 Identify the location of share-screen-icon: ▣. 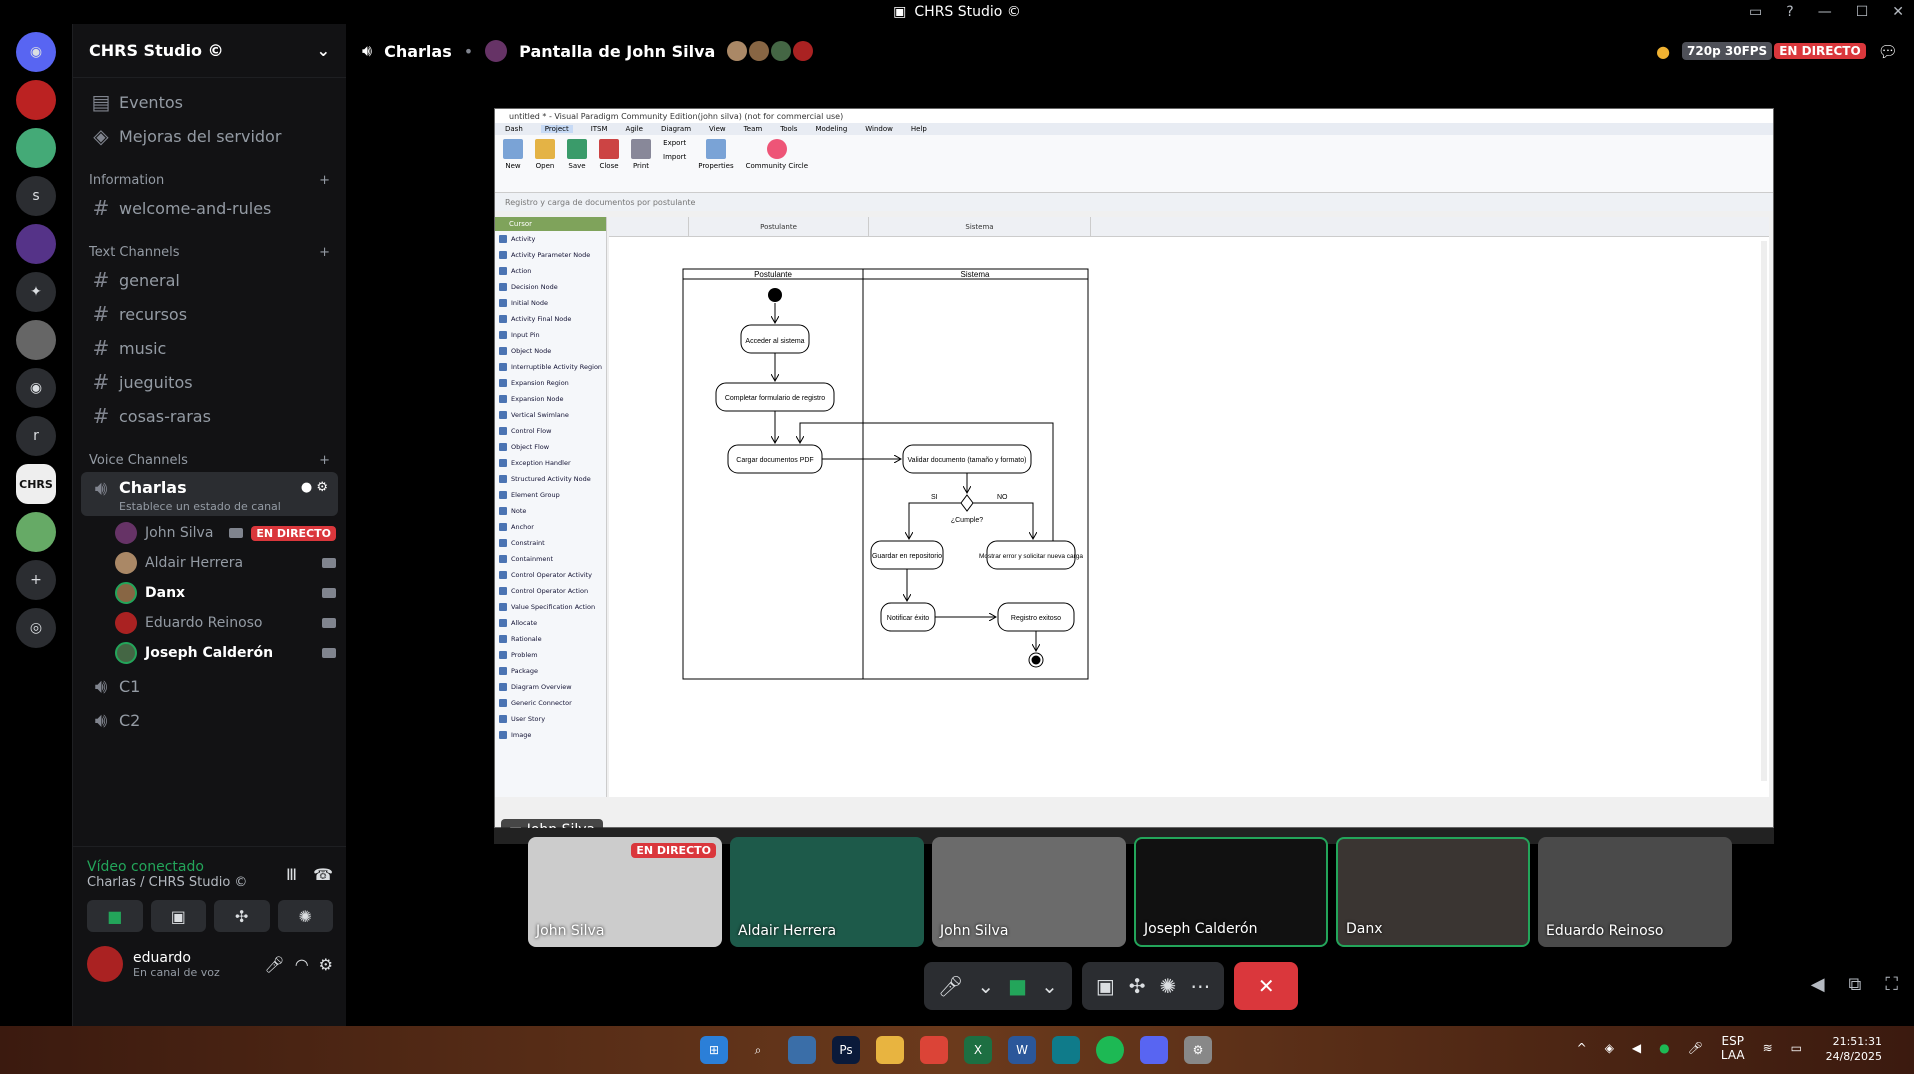
(1105, 986).